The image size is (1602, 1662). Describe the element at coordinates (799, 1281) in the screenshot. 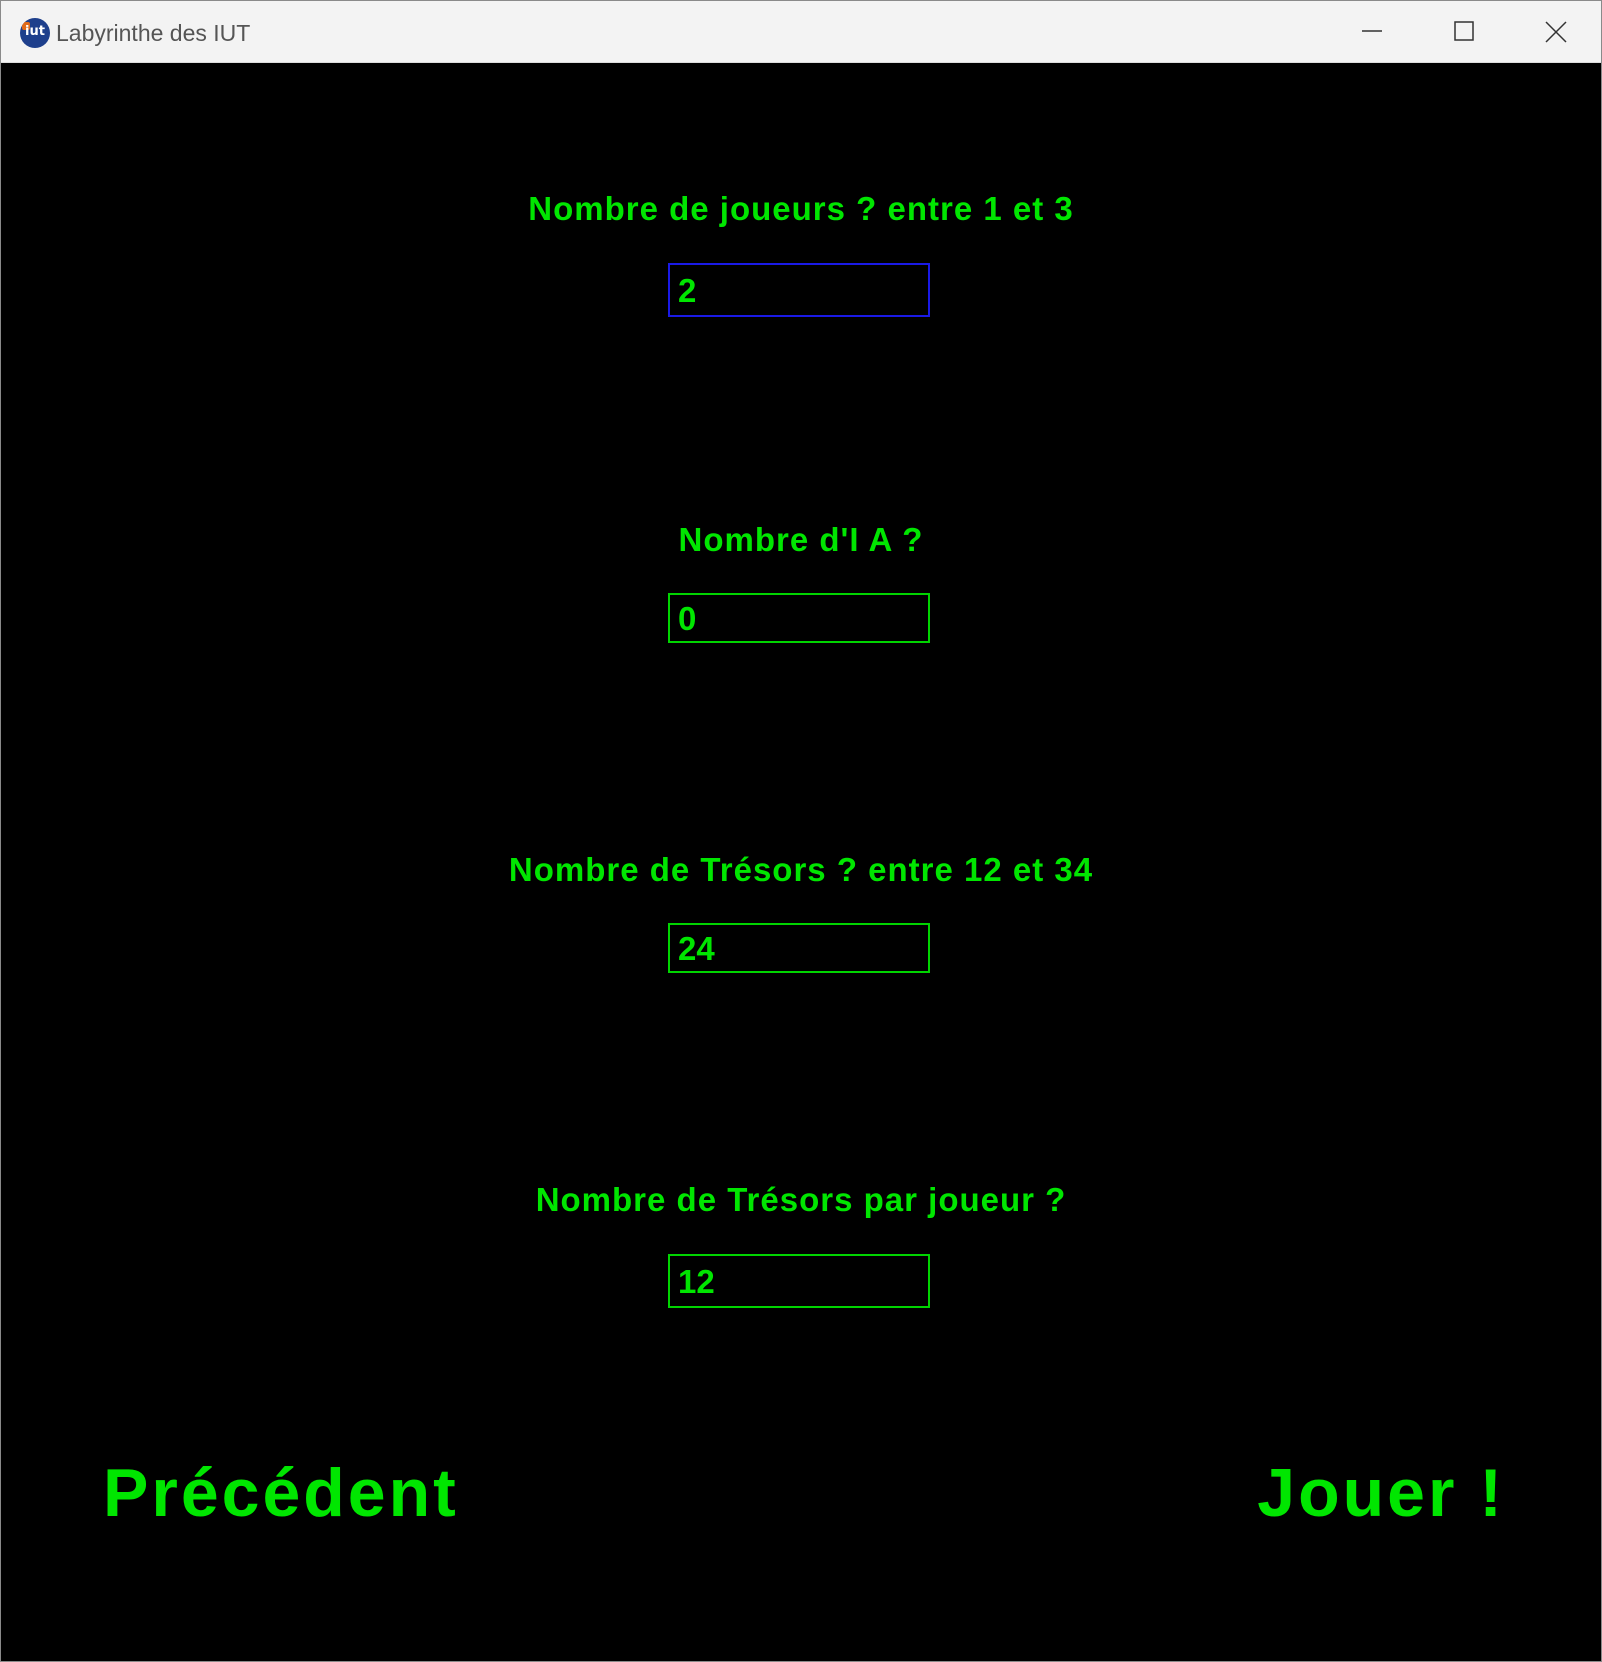

I see `treasures-per-player-input: 12` at that location.